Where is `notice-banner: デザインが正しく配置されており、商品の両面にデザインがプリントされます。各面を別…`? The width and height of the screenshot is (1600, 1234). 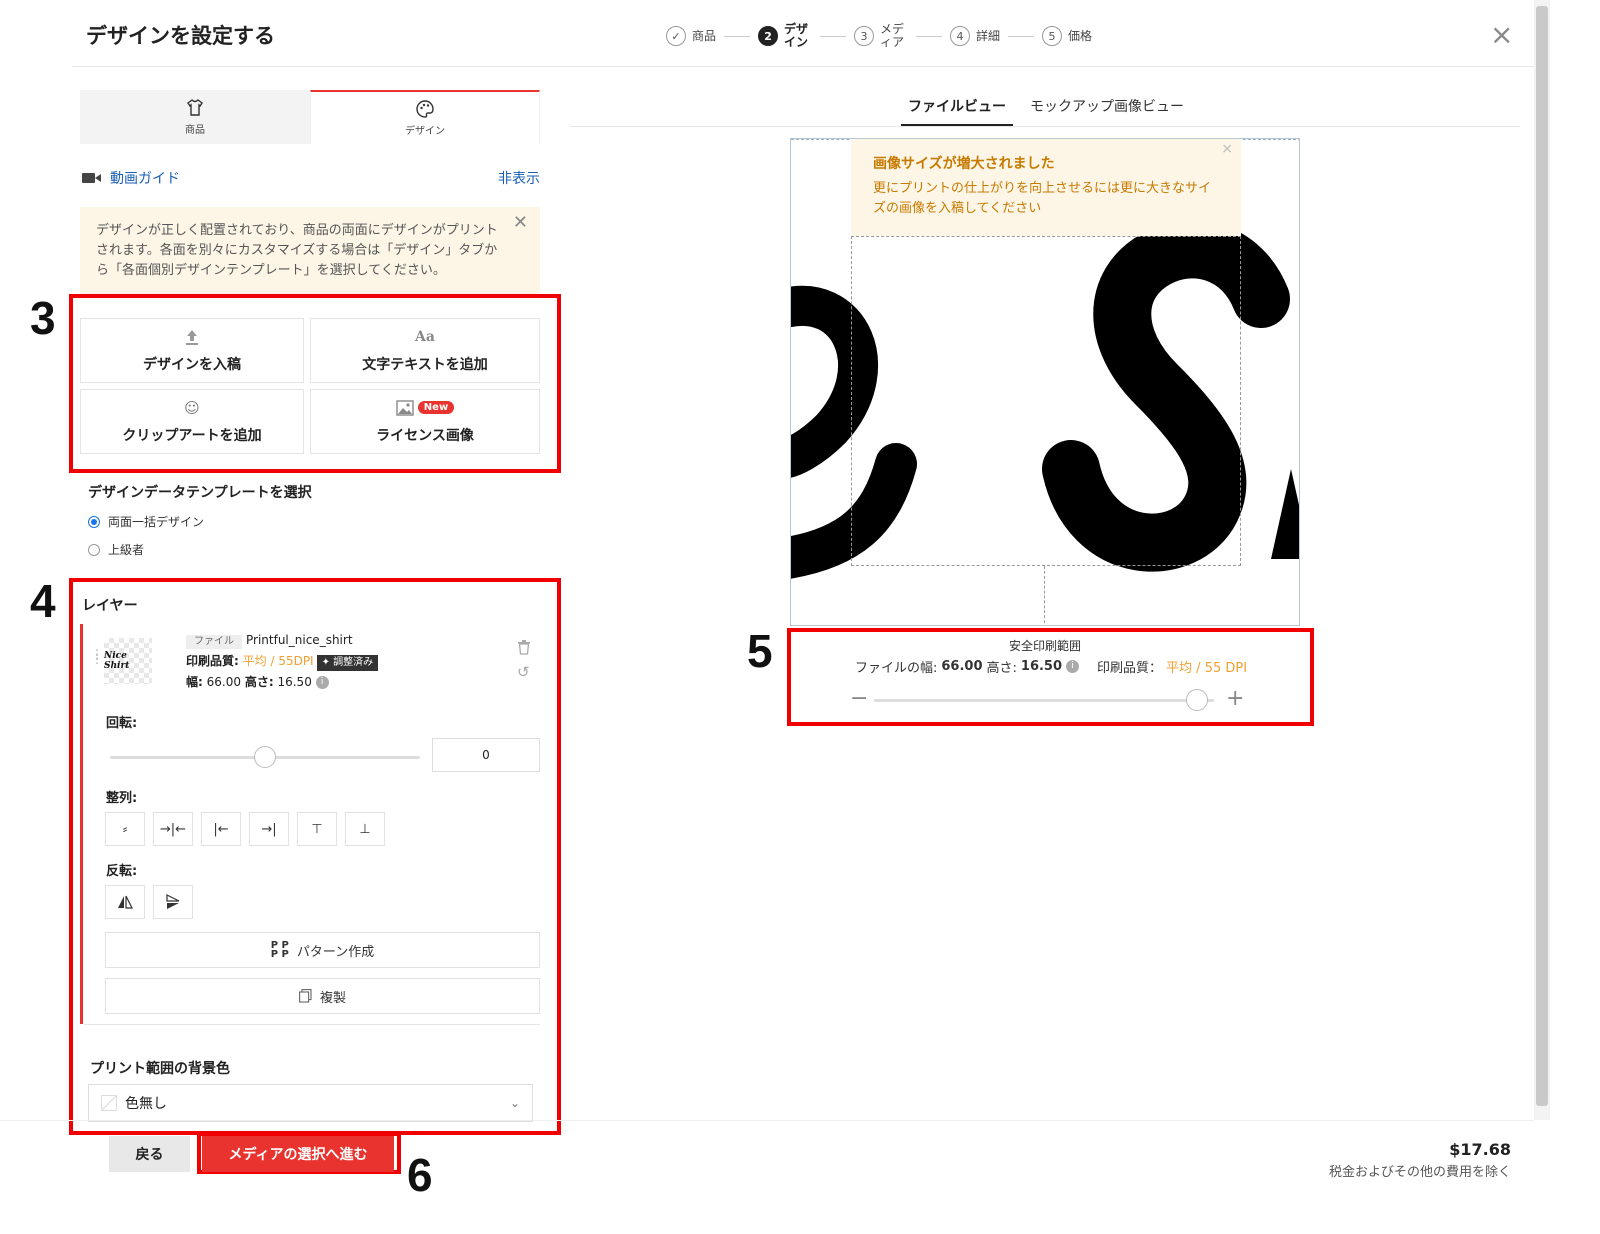
notice-banner: デザインが正しく配置されており、商品の両面にデザインがプリントされます。各面を別… is located at coordinates (310, 251).